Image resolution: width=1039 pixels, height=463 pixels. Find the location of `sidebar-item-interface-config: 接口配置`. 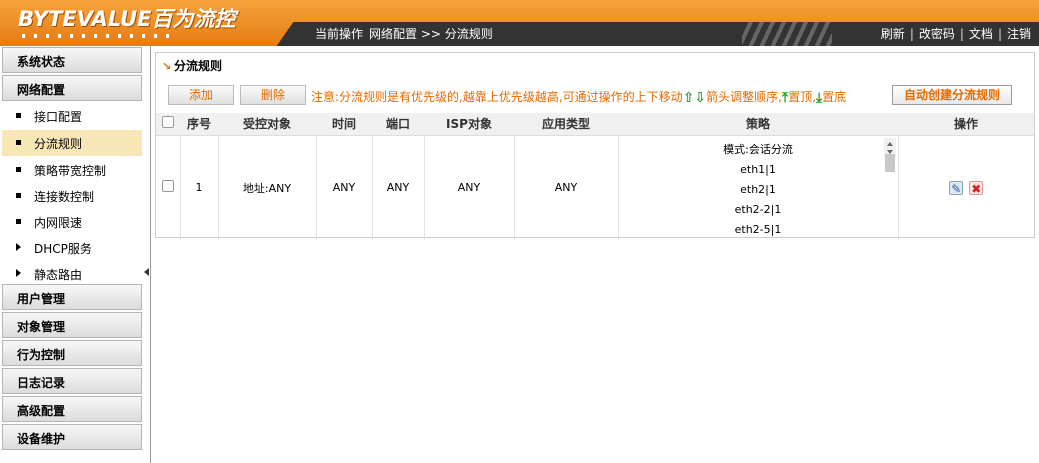

sidebar-item-interface-config: 接口配置 is located at coordinates (72, 116).